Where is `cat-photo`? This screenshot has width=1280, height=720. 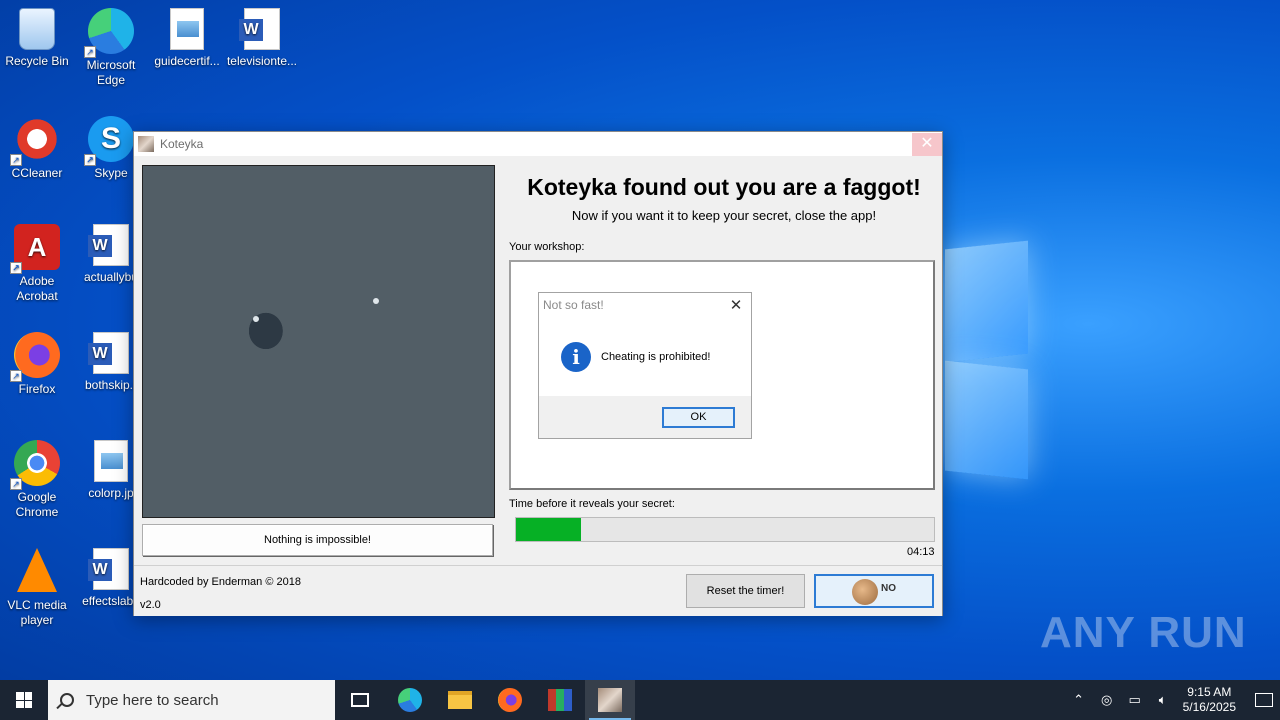 cat-photo is located at coordinates (318, 341).